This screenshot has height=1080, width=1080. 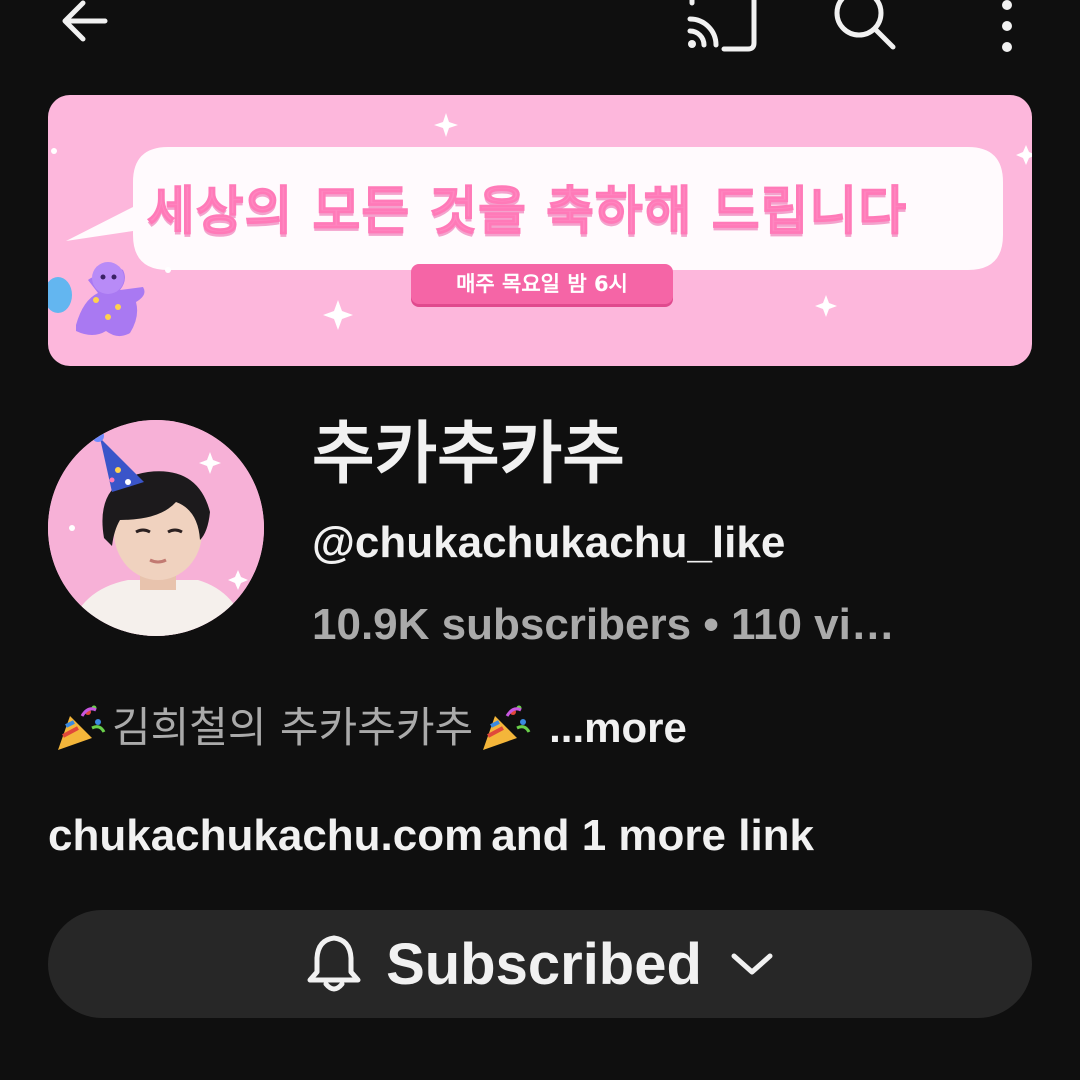 What do you see at coordinates (542, 284) in the screenshot?
I see `banner-schedule-badge: 매주 목요일 밤 6시` at bounding box center [542, 284].